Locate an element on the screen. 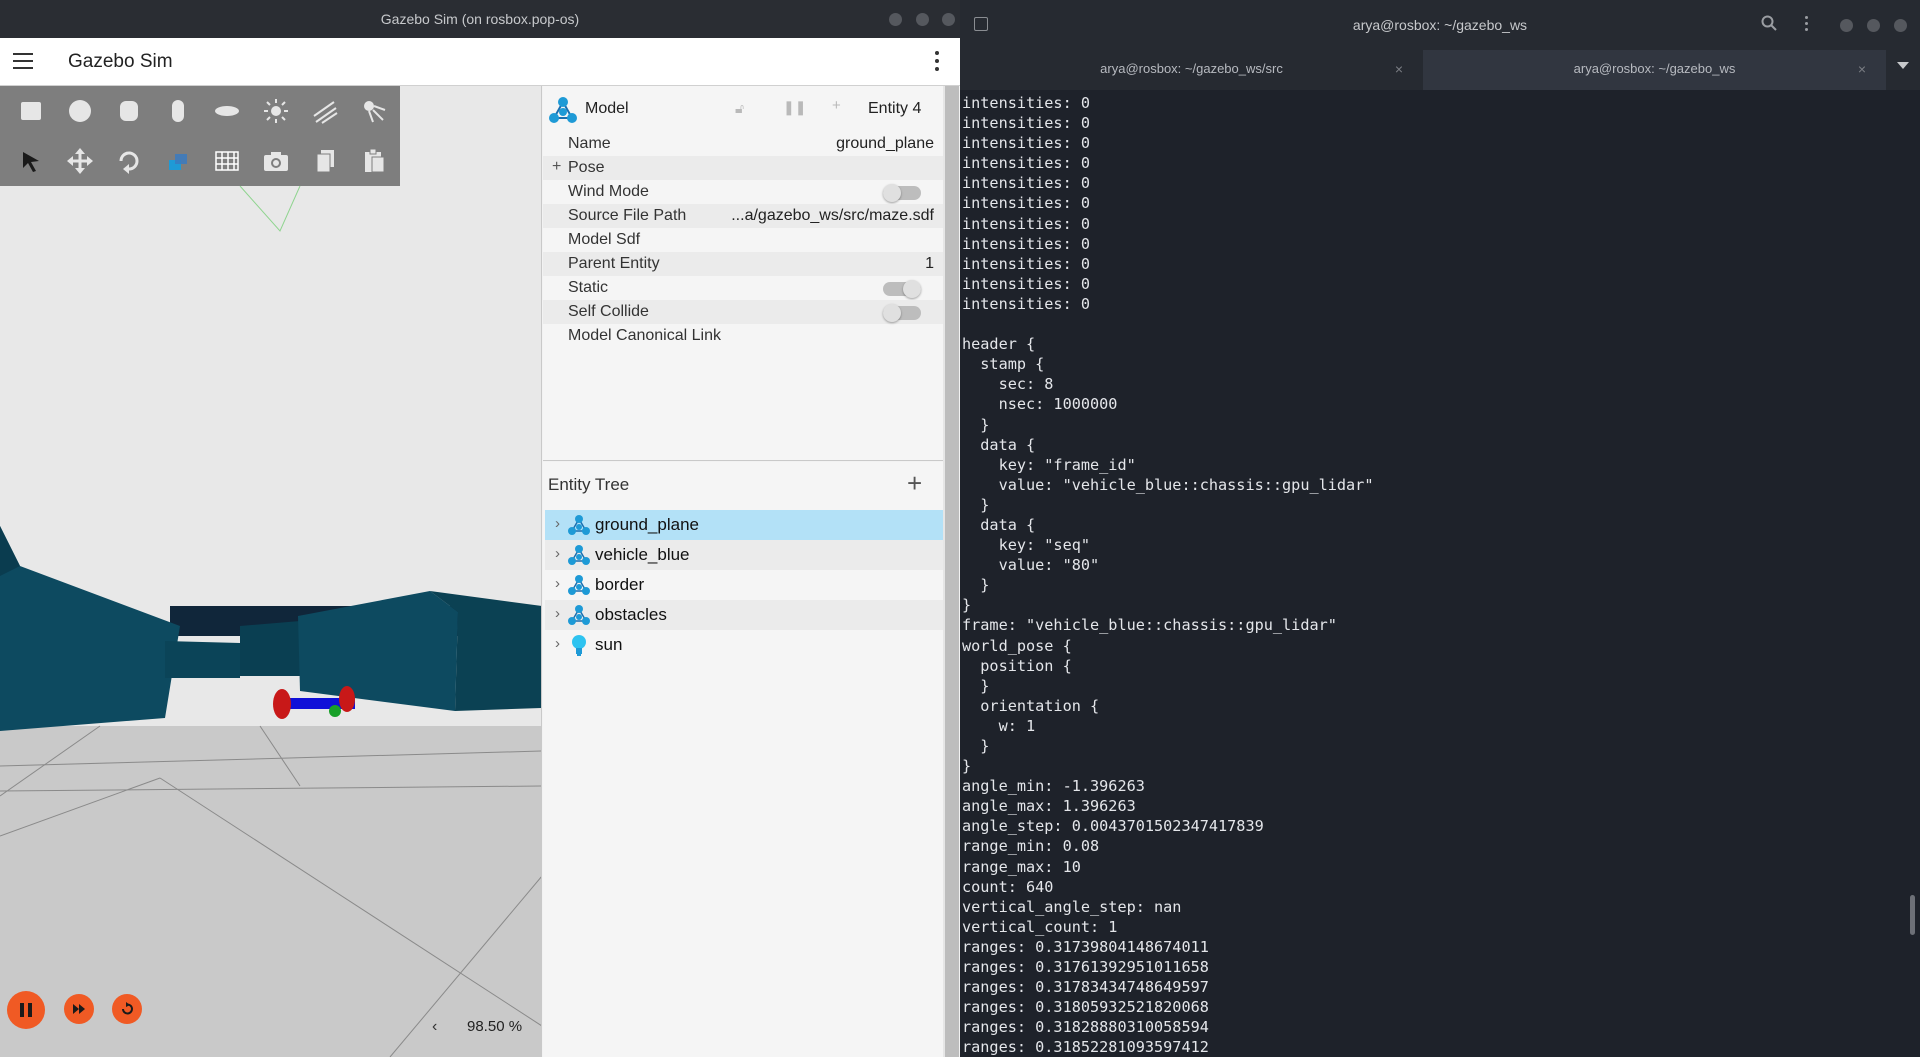 Image resolution: width=1920 pixels, height=1057 pixels. tree-item-ground-plane: › ground_plane is located at coordinates (744, 525).